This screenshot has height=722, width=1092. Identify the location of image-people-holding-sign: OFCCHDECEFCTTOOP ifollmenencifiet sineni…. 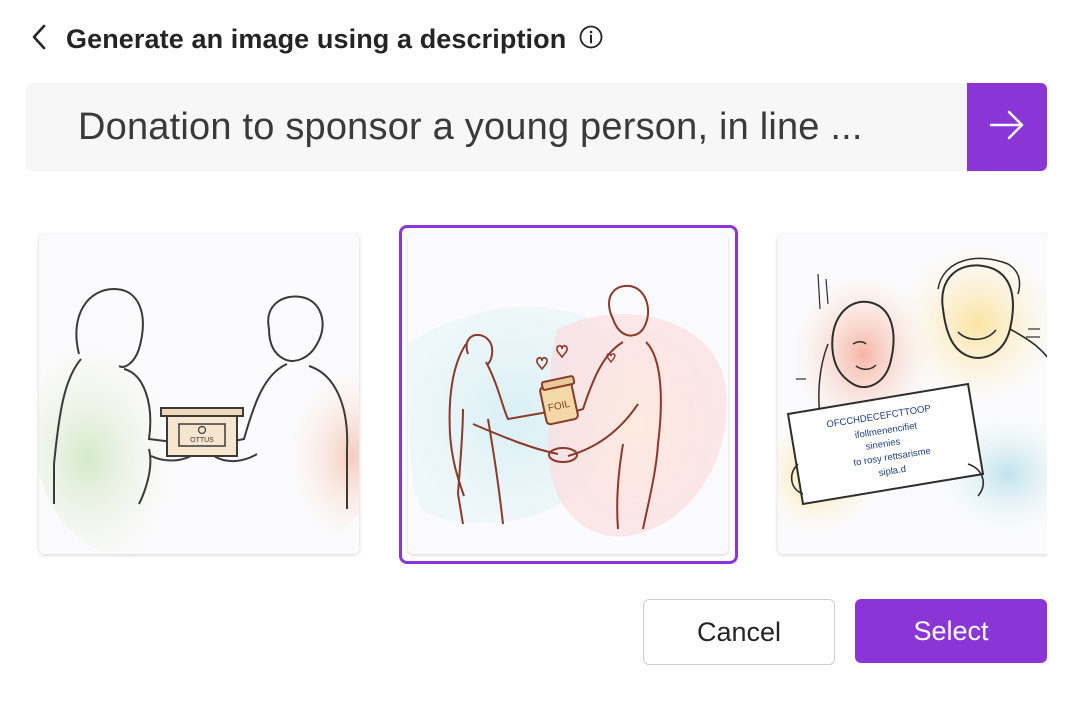
(912, 394).